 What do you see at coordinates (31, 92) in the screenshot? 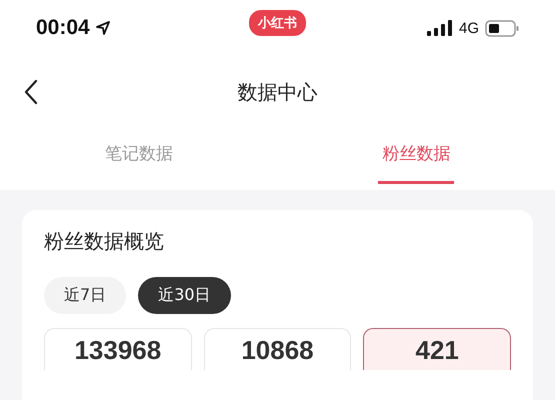
I see `back-icon` at bounding box center [31, 92].